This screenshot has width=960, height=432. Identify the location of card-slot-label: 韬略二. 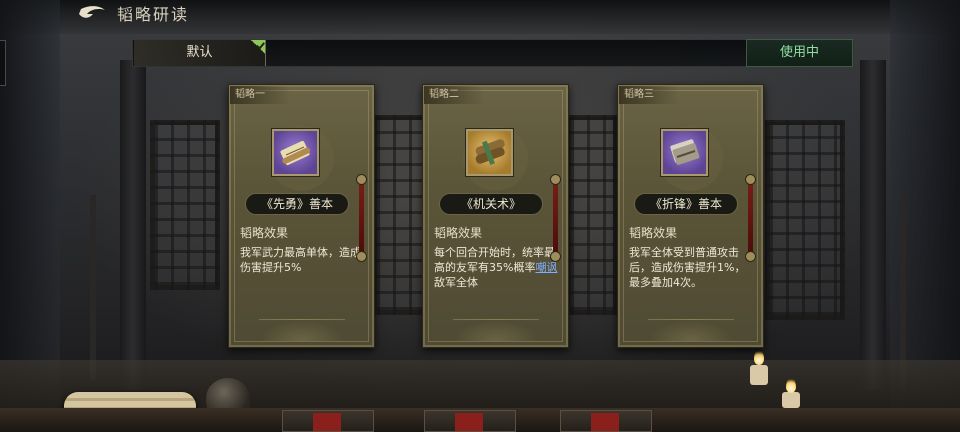
(454, 95).